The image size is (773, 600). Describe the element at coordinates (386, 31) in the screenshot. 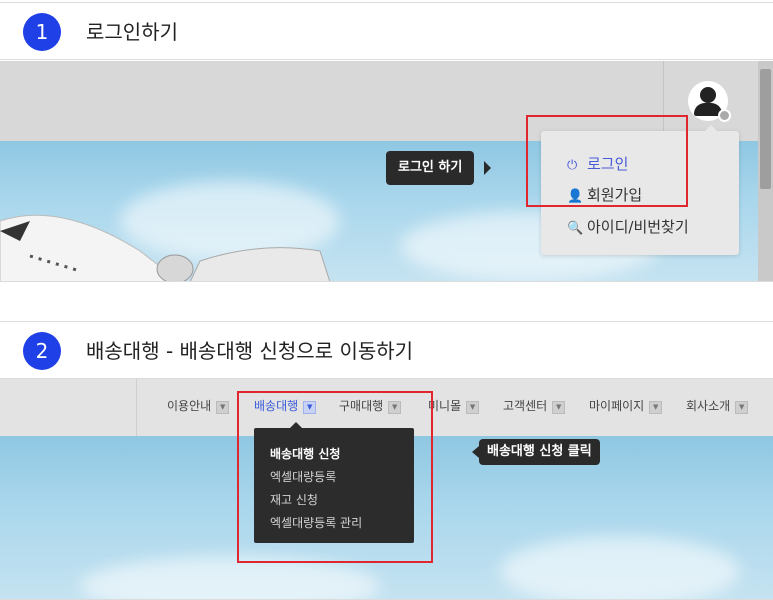

I see `step1-header: 1 로그인하기` at that location.